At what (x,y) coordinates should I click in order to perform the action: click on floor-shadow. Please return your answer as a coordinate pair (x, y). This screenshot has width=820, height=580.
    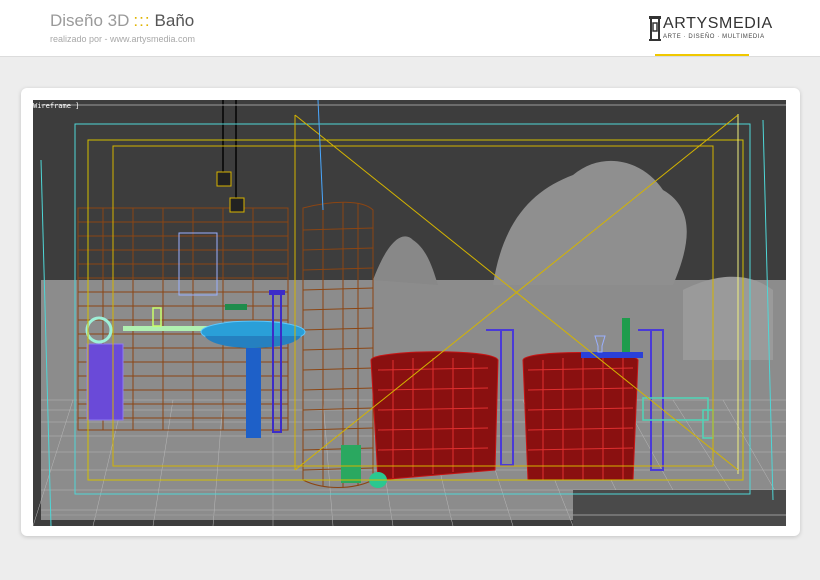
    Looking at the image, I should click on (679, 508).